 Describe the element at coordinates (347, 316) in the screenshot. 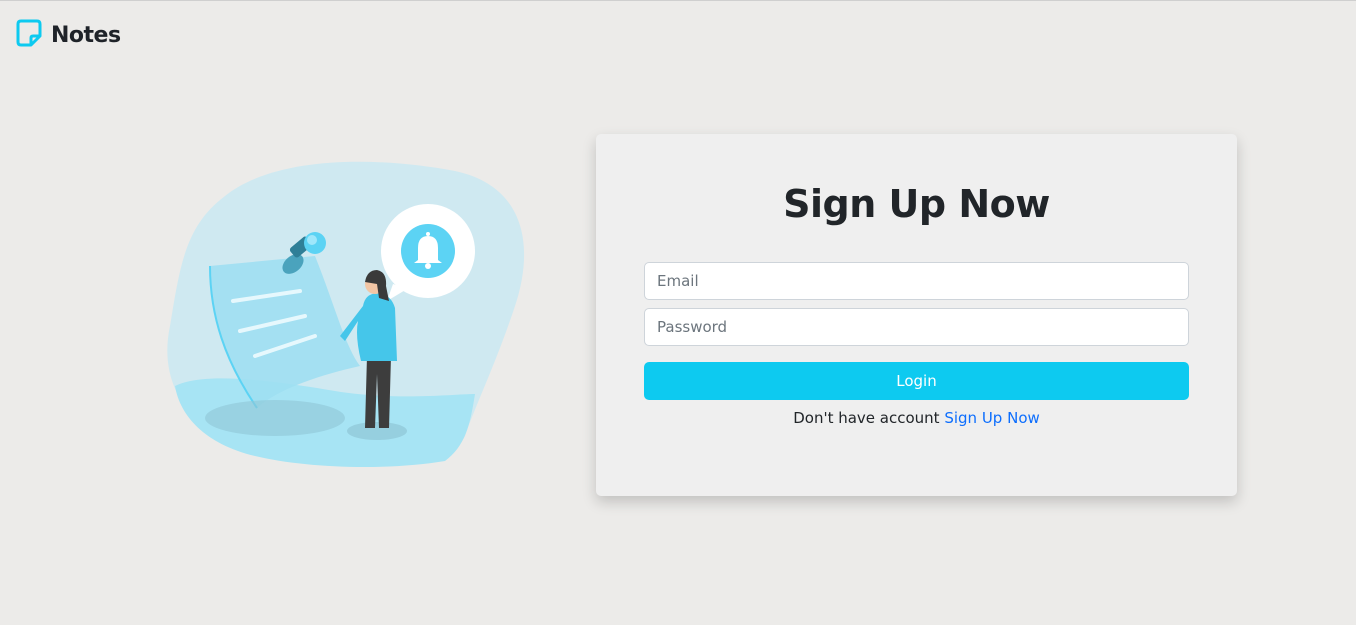

I see `notes-illustration` at that location.